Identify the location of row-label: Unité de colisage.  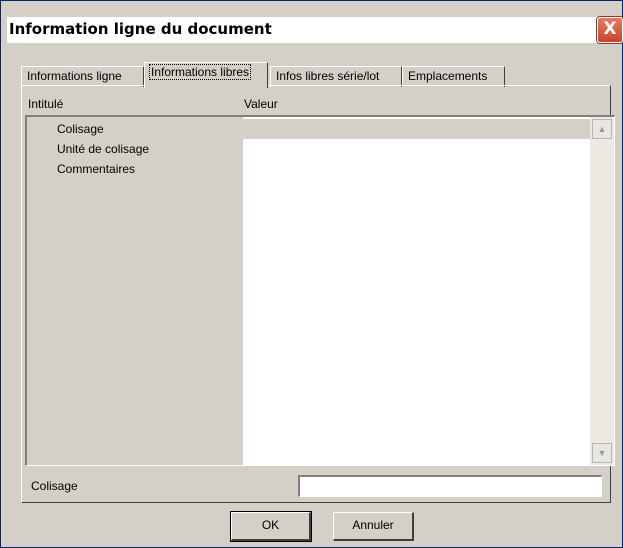
(103, 149).